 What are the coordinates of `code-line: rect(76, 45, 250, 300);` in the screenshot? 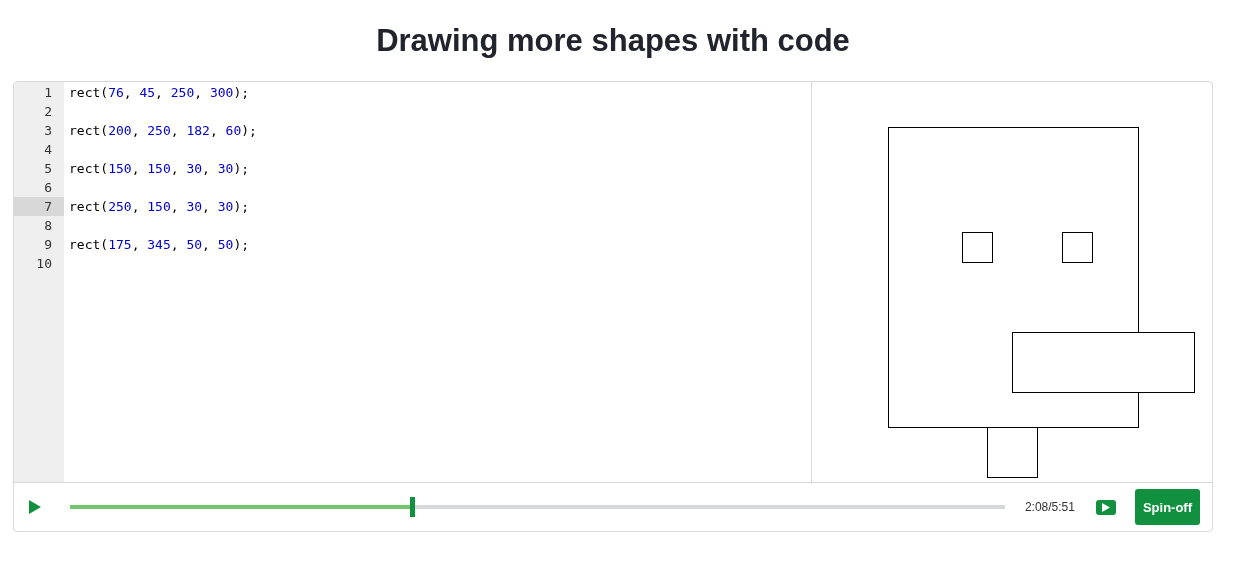 It's located at (159, 92).